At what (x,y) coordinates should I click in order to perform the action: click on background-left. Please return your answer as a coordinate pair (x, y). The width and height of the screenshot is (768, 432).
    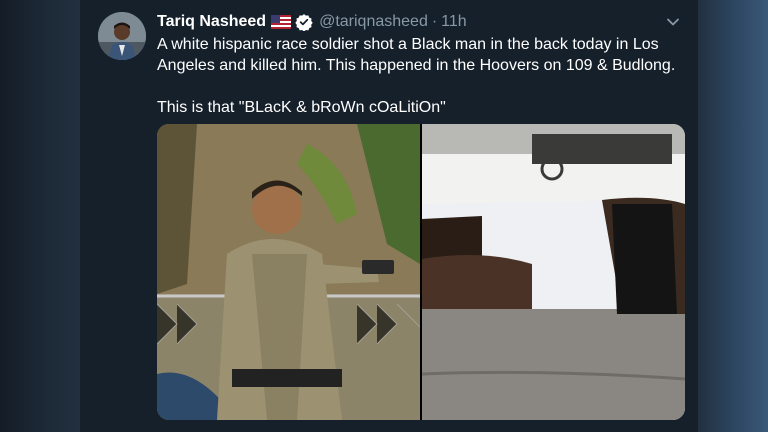
    Looking at the image, I should click on (40, 216).